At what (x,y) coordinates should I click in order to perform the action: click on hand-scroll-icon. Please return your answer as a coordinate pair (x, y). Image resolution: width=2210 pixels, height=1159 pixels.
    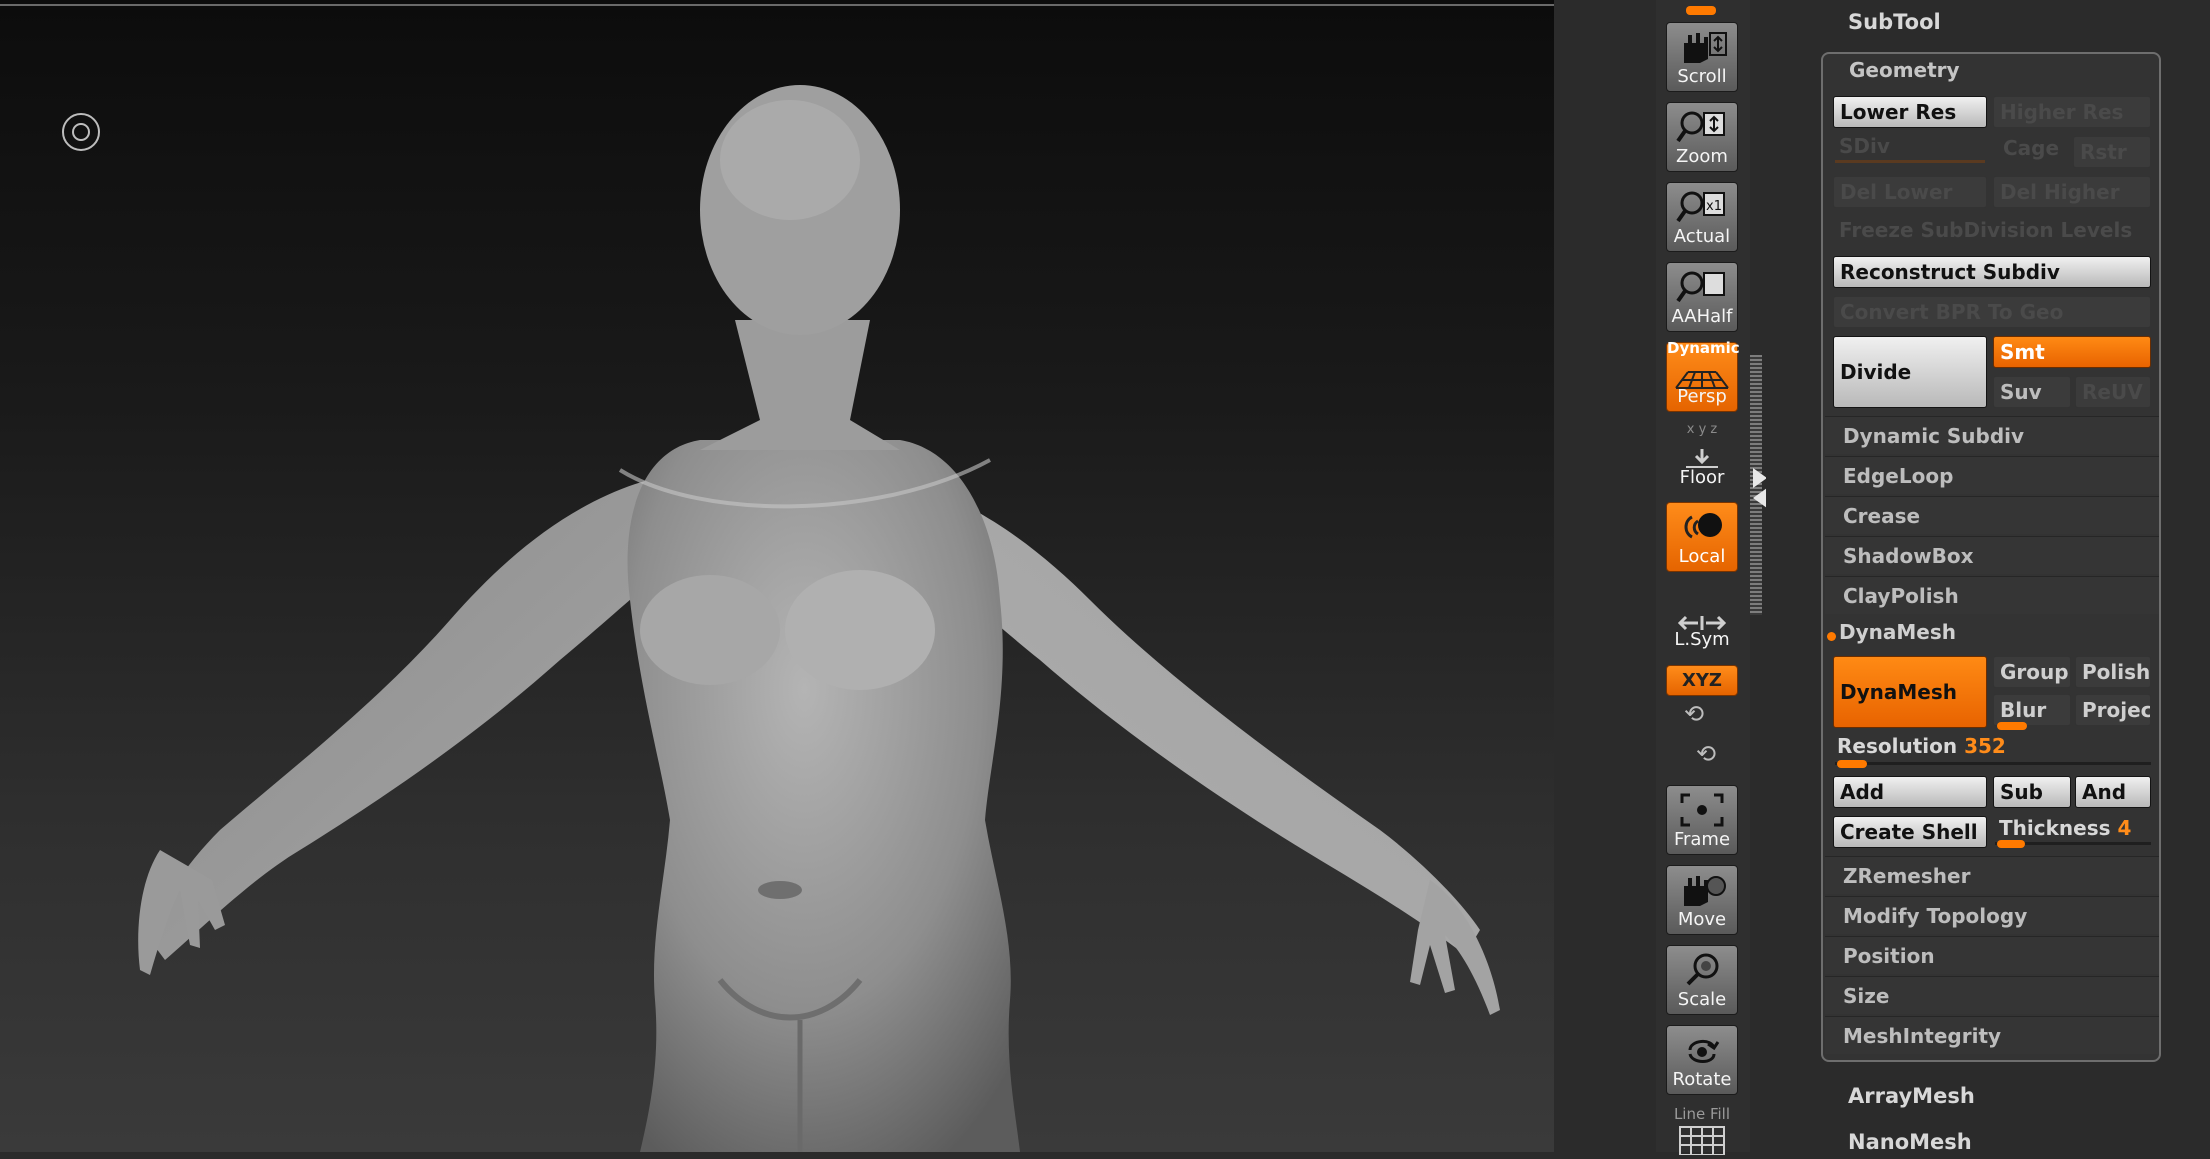
    Looking at the image, I should click on (1705, 47).